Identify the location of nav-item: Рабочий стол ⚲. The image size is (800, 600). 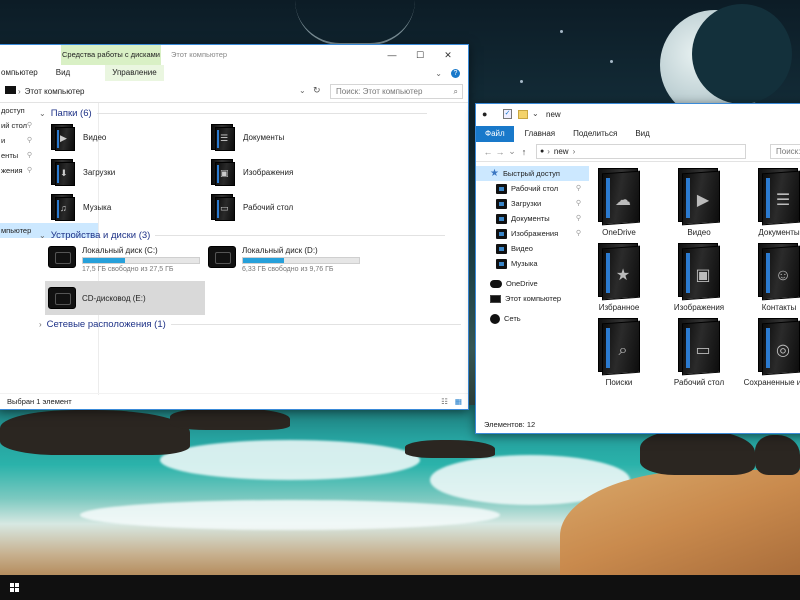
(532, 188).